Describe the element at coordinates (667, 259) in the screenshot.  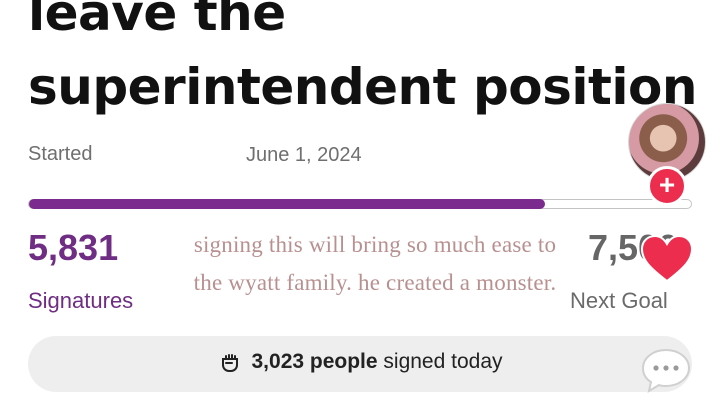
I see `heart-icon` at that location.